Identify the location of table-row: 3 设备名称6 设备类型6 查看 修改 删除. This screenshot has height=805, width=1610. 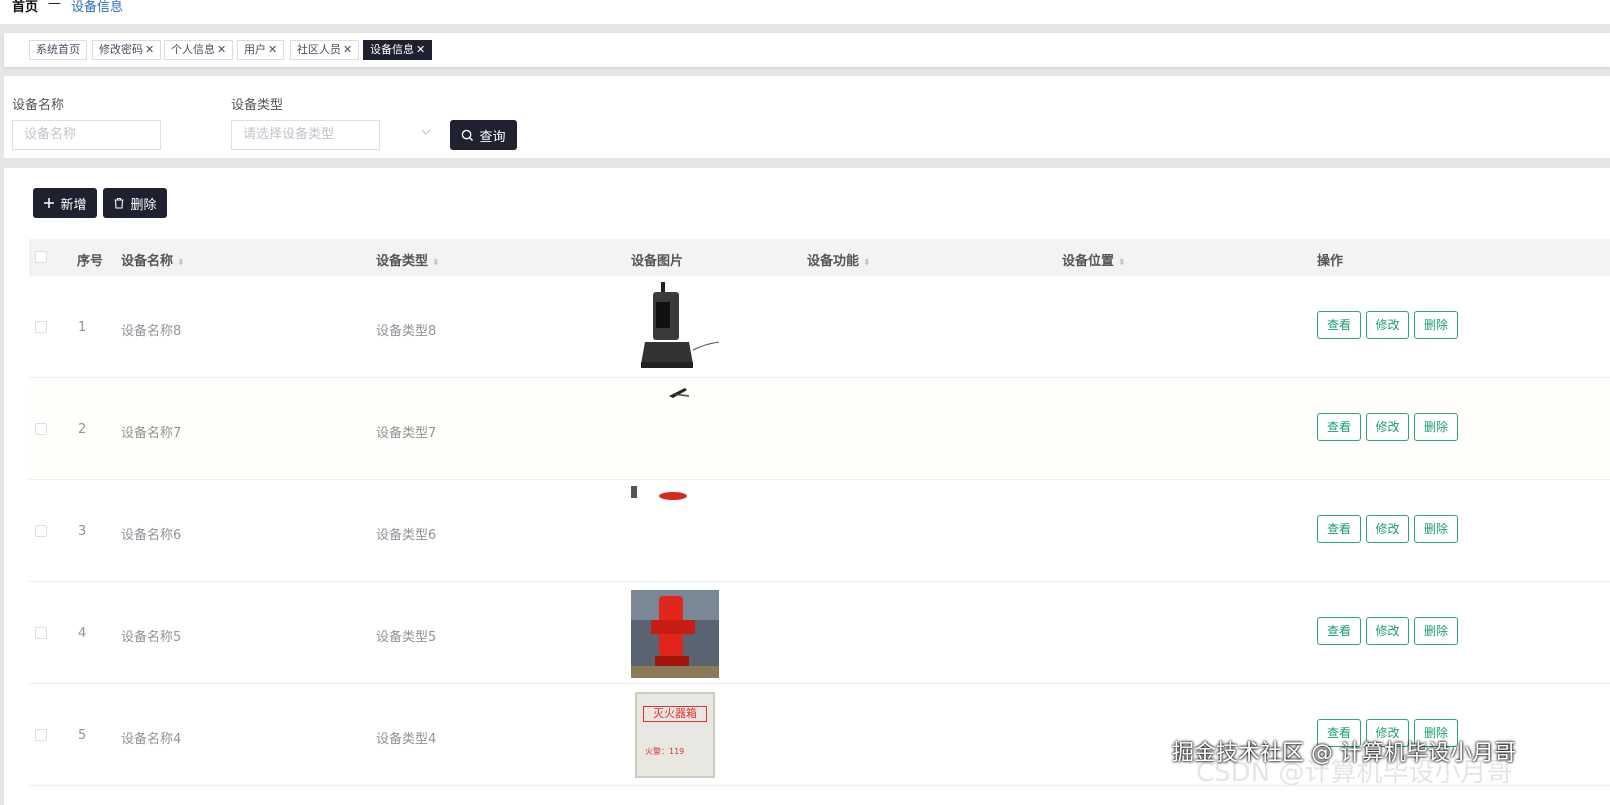
(819, 531).